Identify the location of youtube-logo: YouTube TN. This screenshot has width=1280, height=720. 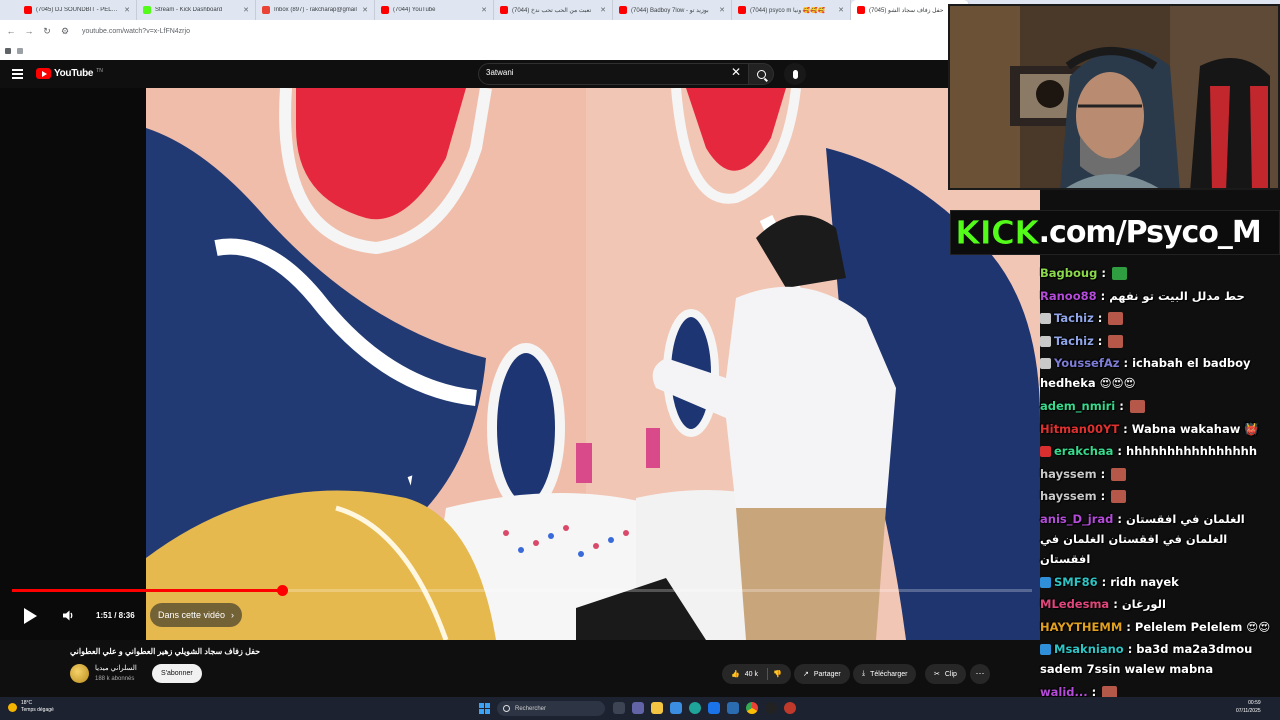
(69, 73).